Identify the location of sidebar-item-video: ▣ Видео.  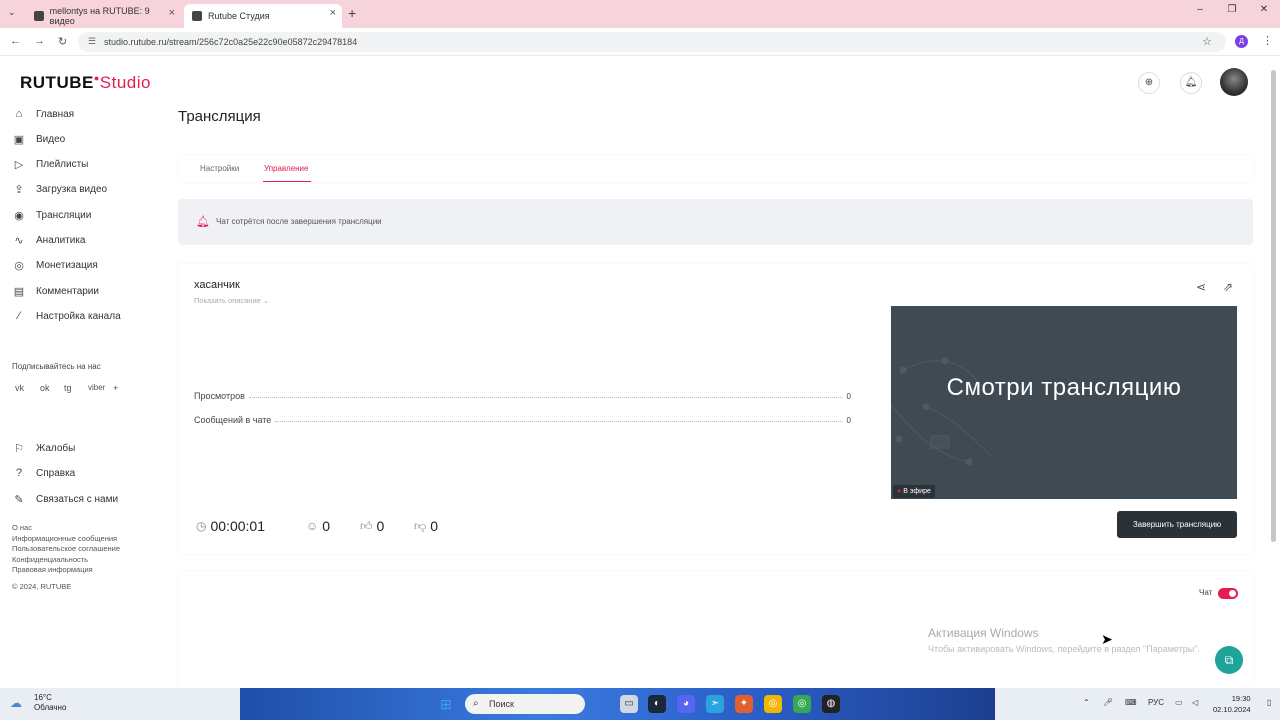
(38, 139).